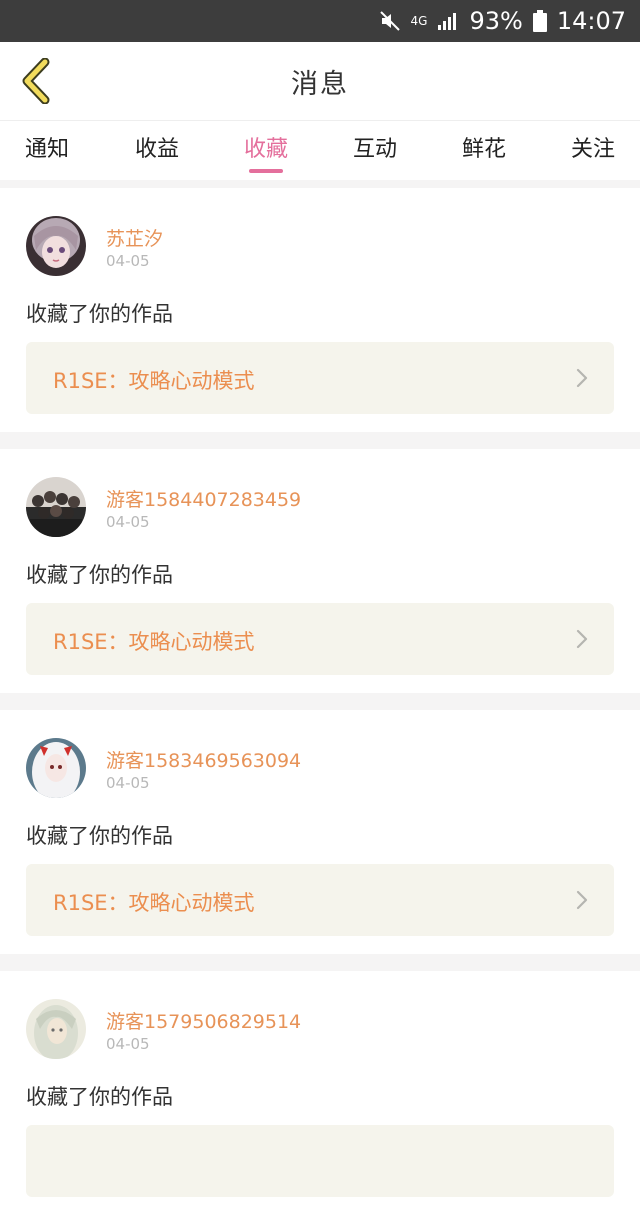 This screenshot has width=640, height=1215. I want to click on mute-icon, so click(390, 21).